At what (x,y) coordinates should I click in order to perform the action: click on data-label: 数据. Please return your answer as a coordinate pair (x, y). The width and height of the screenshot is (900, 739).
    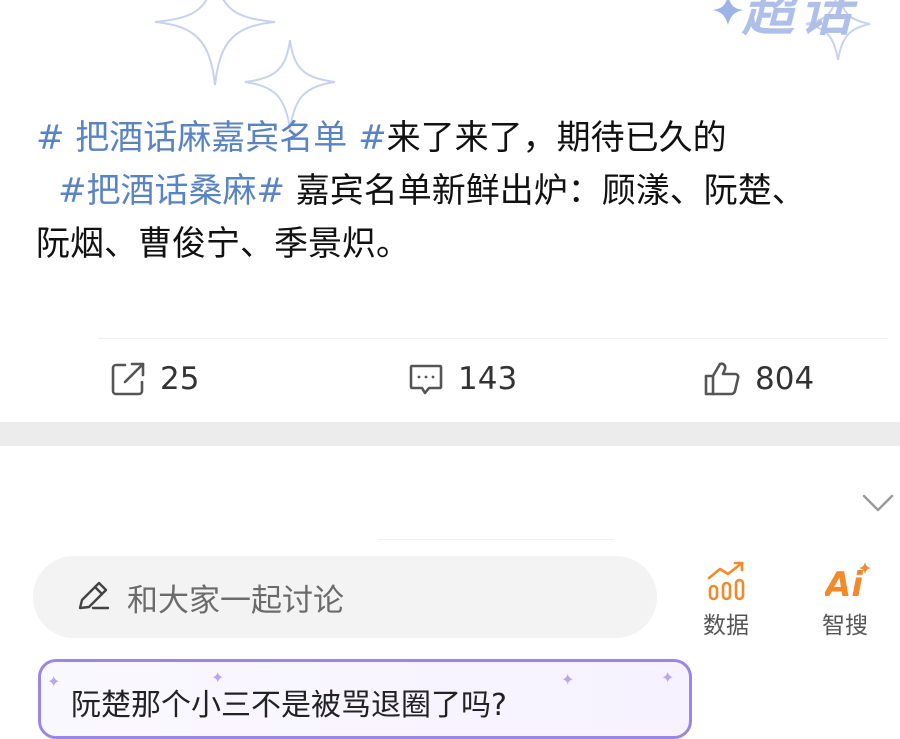
    Looking at the image, I should click on (726, 626).